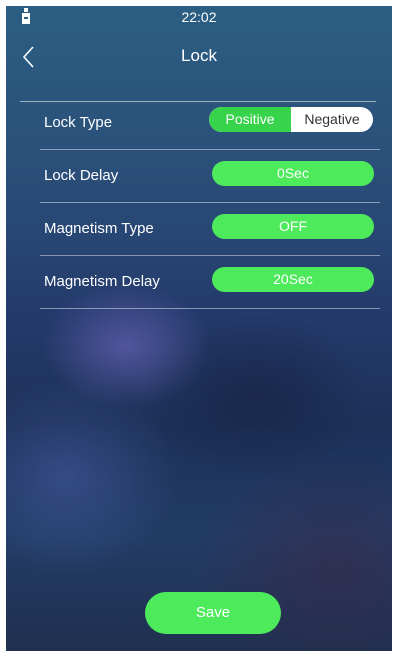 The width and height of the screenshot is (410, 659). Describe the element at coordinates (293, 279) in the screenshot. I see `magnetism-delay-value-button: 20Sec` at that location.